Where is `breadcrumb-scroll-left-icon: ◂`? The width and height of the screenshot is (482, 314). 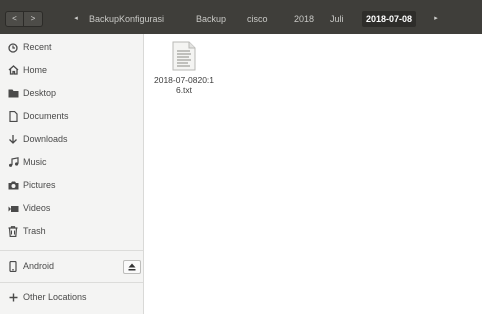
breadcrumb-scroll-left-icon: ◂ is located at coordinates (76, 19).